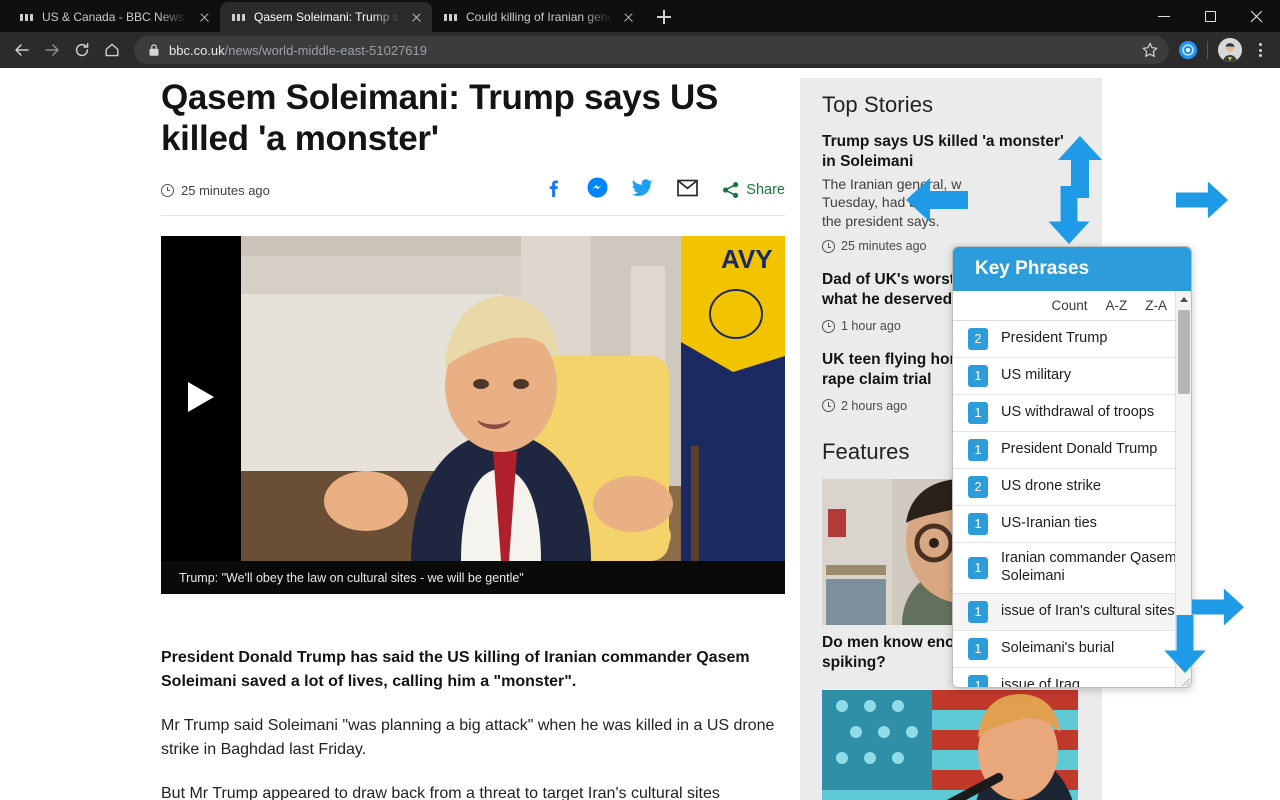  What do you see at coordinates (871, 326) in the screenshot?
I see `story-timestamp-text: 1 hour ago` at bounding box center [871, 326].